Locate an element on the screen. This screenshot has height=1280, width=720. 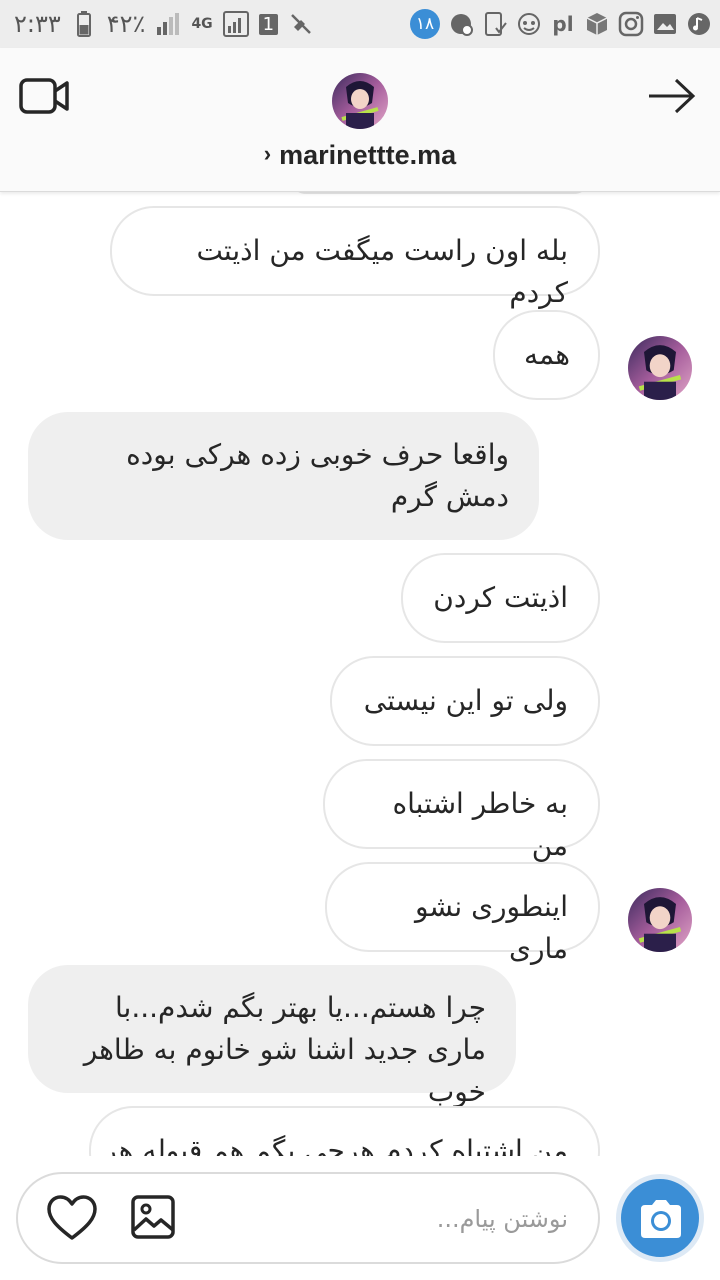
gallery-button is located at coordinates (153, 1217).